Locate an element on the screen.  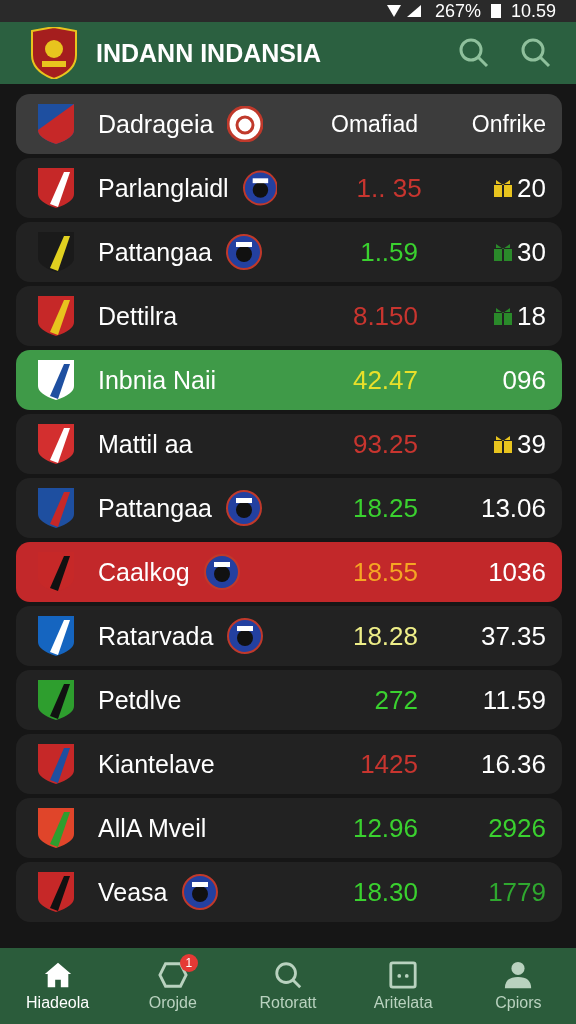
team-name: Dettilra is located at coordinates (138, 316).